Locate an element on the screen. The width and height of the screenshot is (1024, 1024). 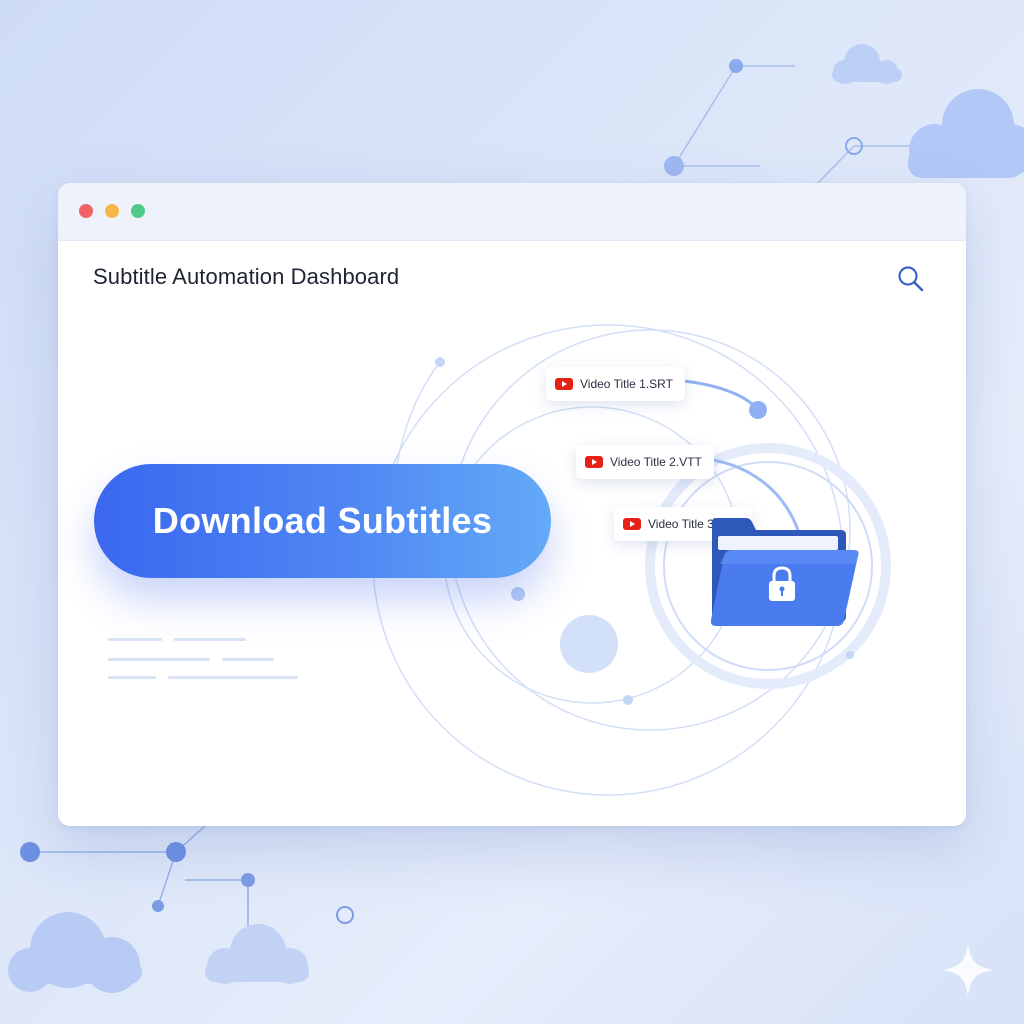
subtitle-file-vtt: Video Title 2.VTT is located at coordinates (645, 462).